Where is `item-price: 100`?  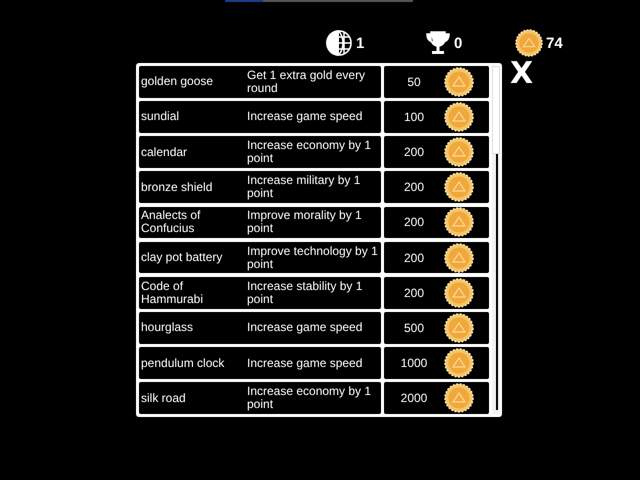
item-price: 100 is located at coordinates (414, 117).